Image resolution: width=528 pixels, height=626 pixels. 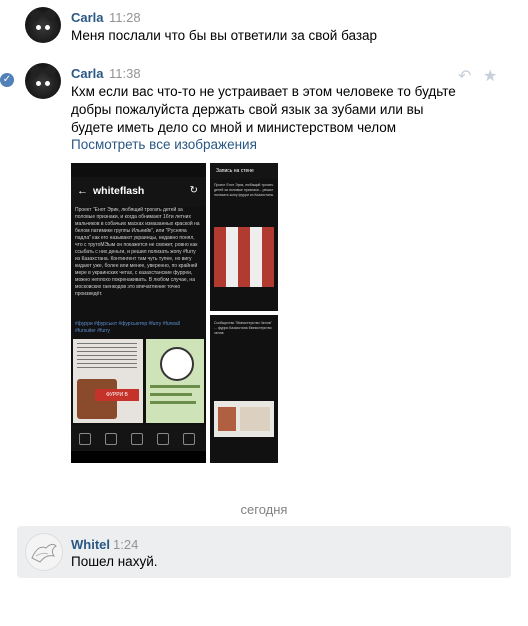 I want to click on status-bar, so click(x=138, y=170).